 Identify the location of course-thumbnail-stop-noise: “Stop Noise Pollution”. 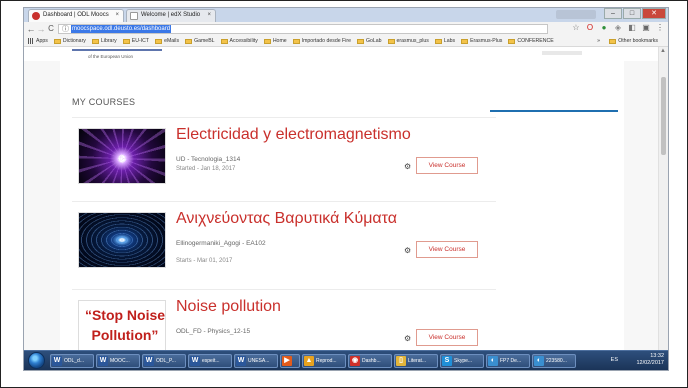
(122, 326).